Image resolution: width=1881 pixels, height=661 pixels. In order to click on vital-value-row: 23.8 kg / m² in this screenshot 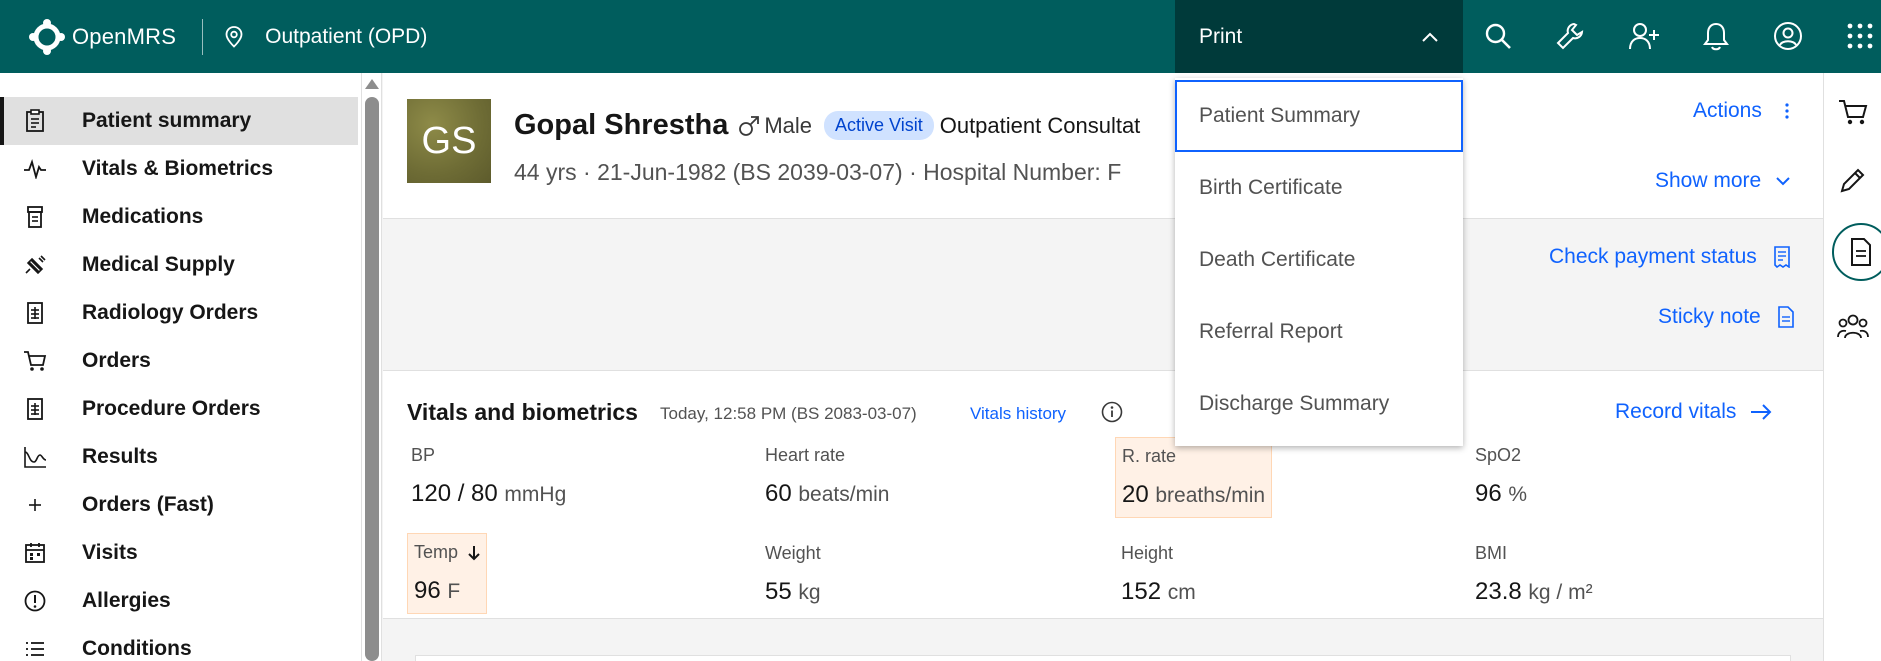, I will do `click(1534, 592)`.